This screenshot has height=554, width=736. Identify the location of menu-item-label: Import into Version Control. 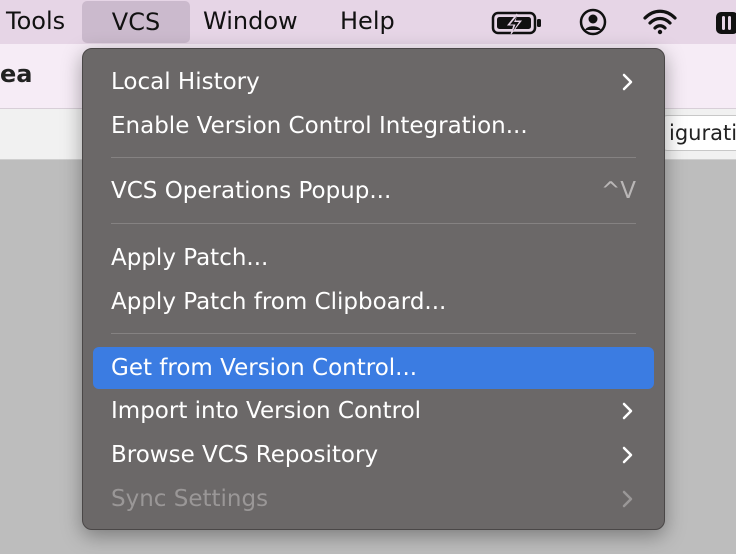
(266, 411).